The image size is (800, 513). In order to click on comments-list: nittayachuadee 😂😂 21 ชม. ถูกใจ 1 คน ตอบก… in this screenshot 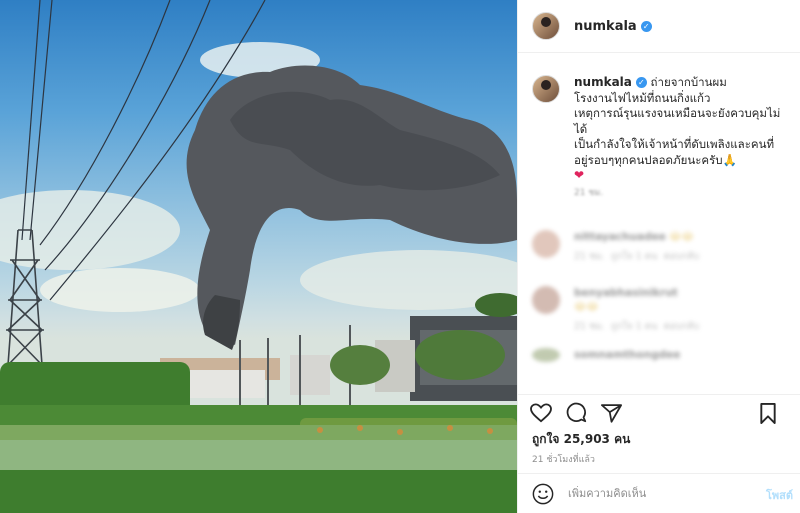, I will do `click(659, 295)`.